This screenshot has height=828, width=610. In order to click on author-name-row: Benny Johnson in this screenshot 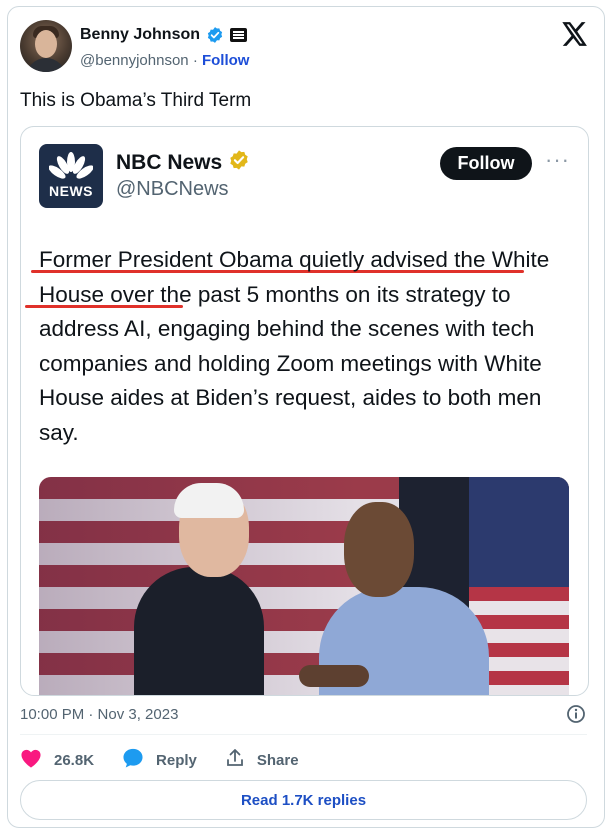, I will do `click(164, 35)`.